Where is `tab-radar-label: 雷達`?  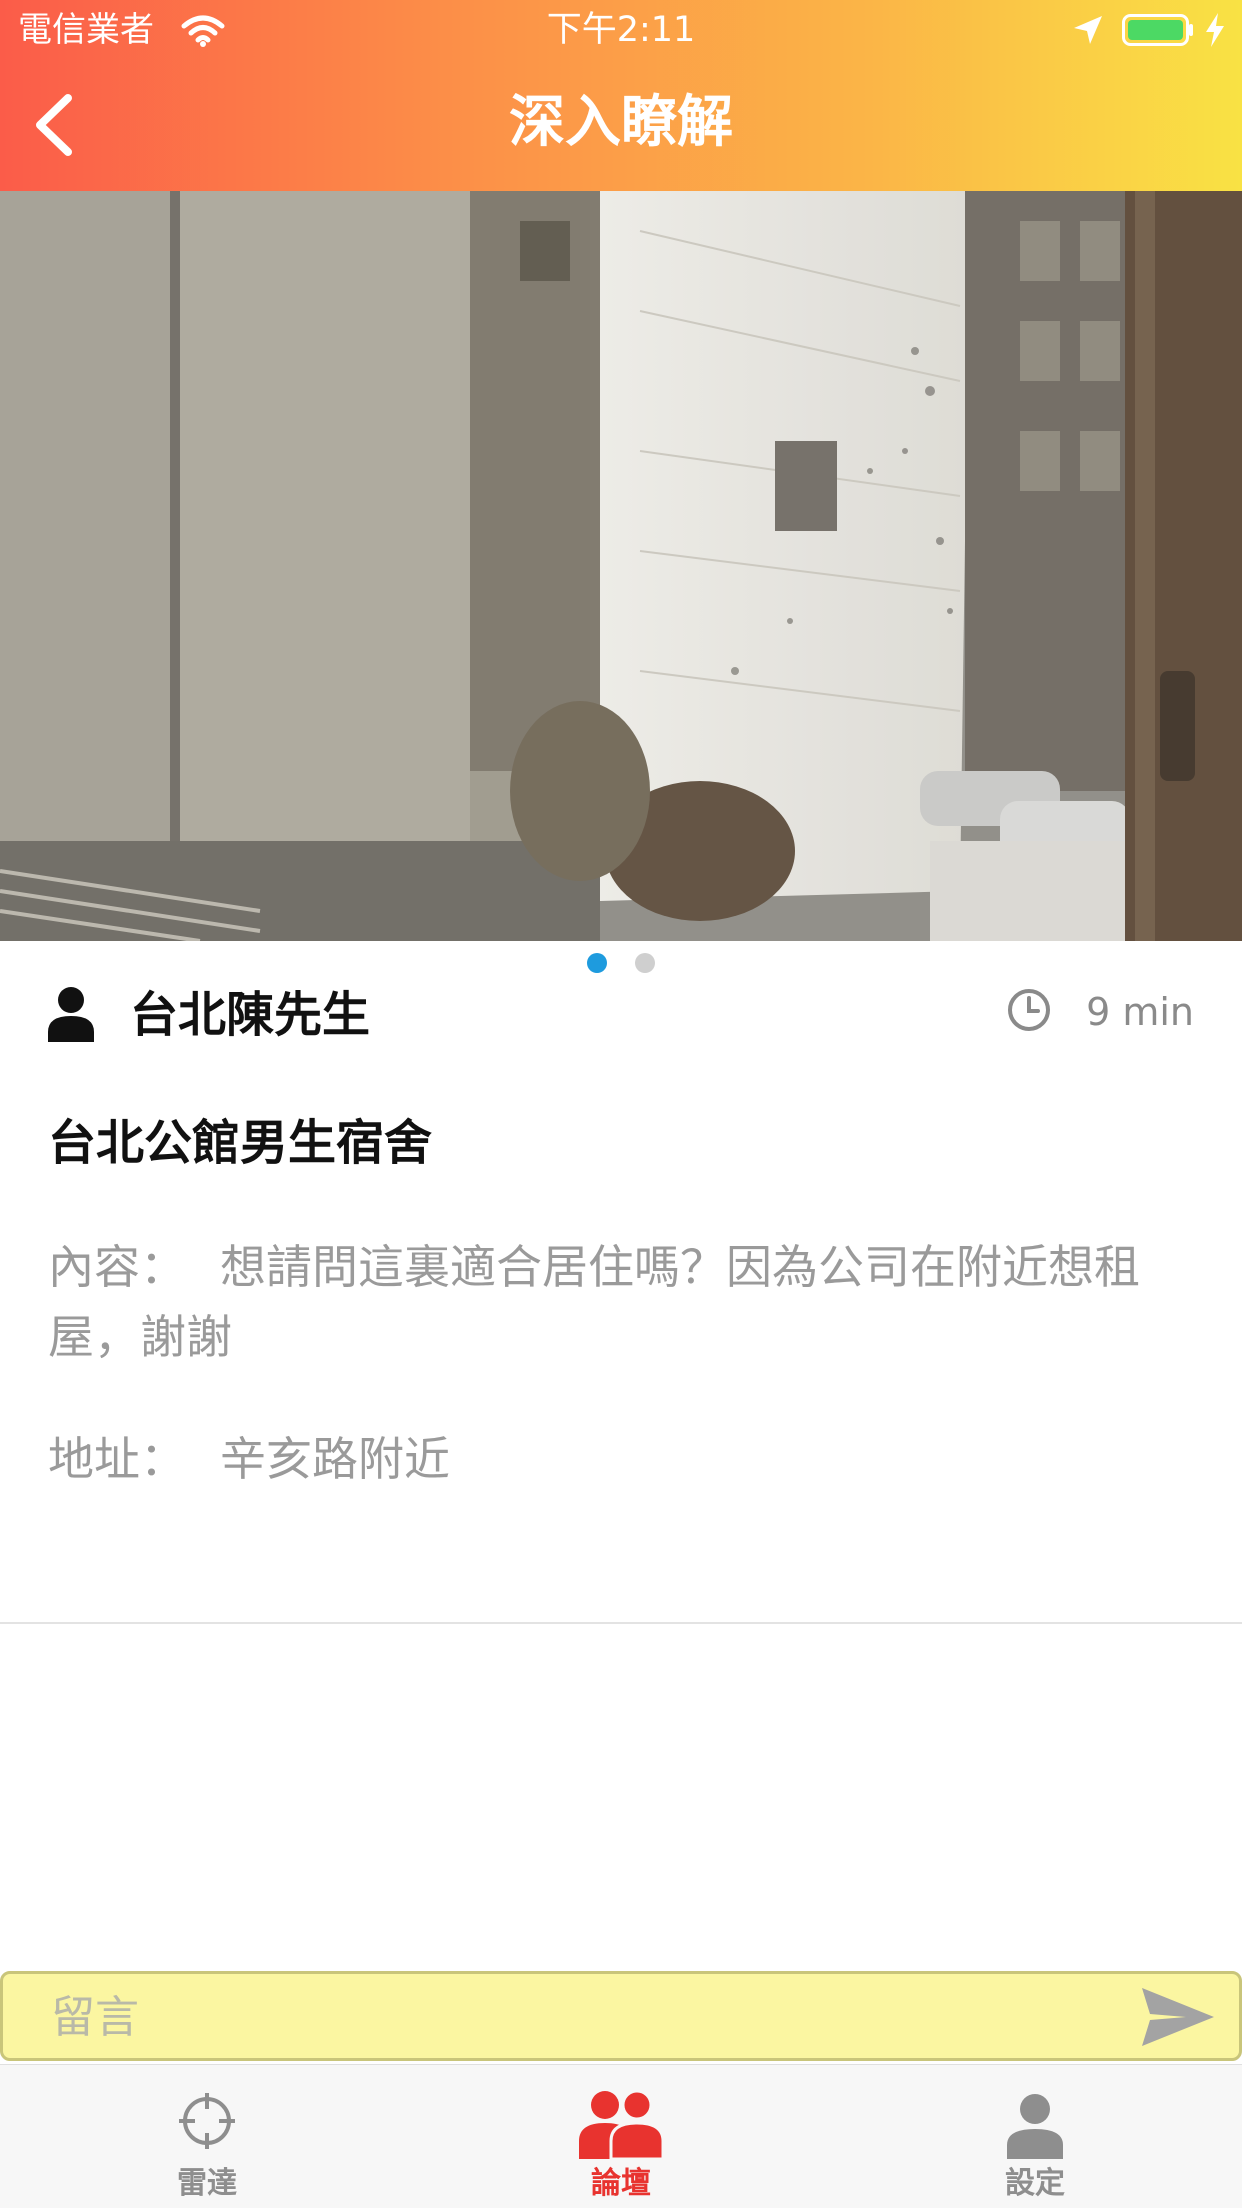
tab-radar-label: 雷達 is located at coordinates (207, 2183).